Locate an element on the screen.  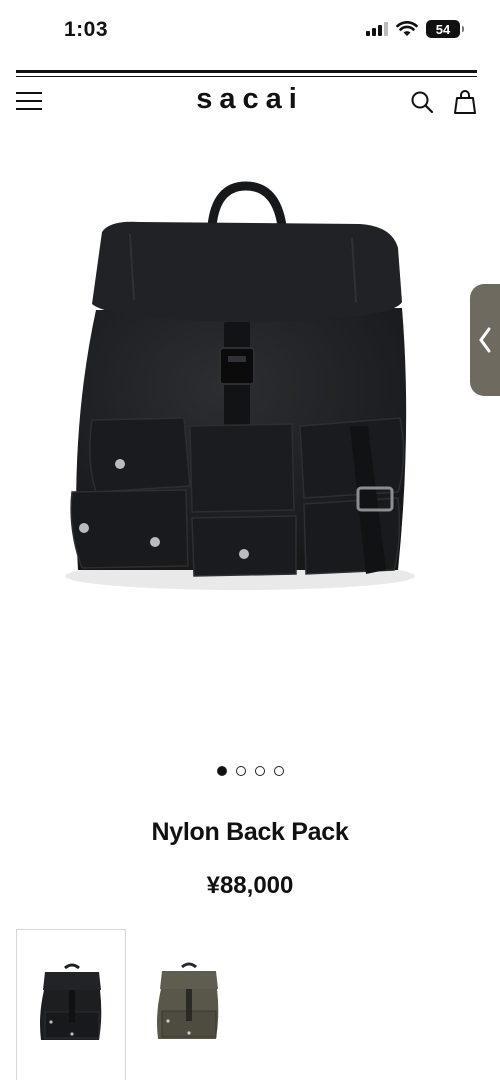
status-bar: 1:03 54 is located at coordinates (250, 30).